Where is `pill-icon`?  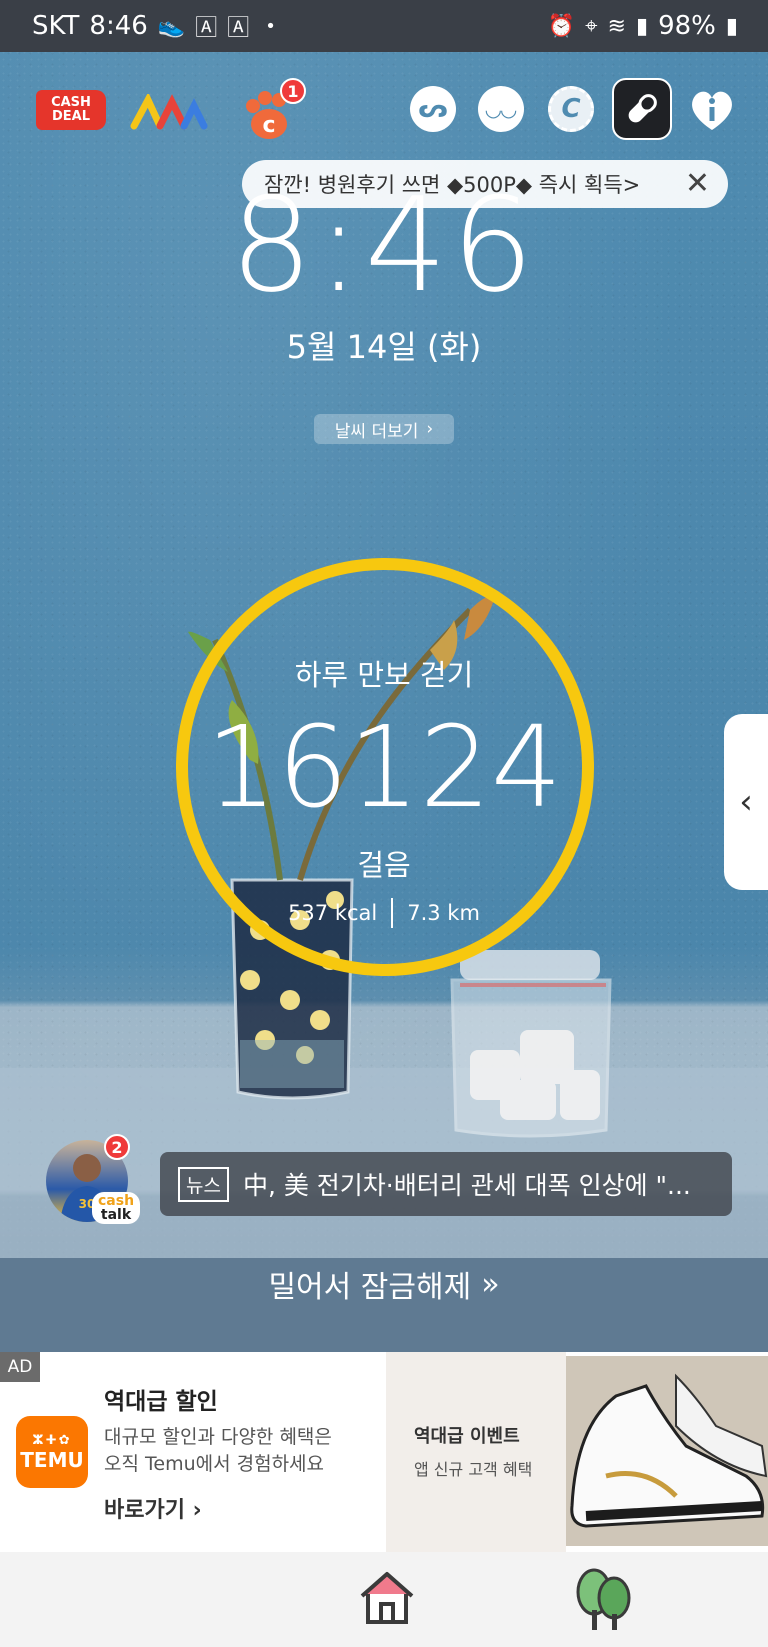
pill-icon is located at coordinates (642, 108).